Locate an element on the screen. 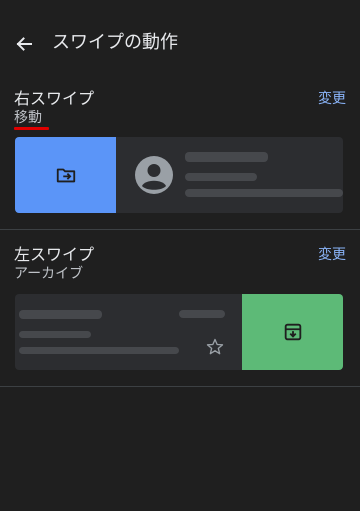  right-swipe-preview is located at coordinates (179, 175).